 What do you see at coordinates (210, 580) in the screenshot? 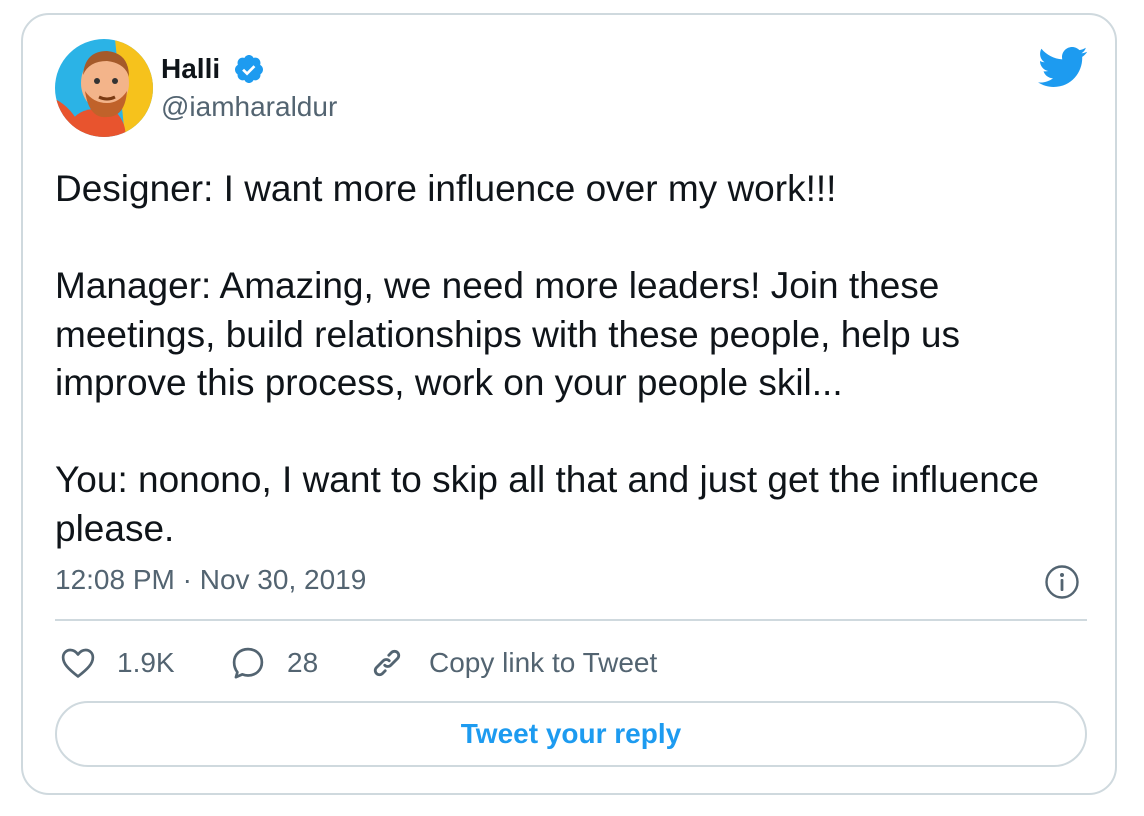
I see `tweet-timestamp: 12:08 PM · Nov 30, 2019` at bounding box center [210, 580].